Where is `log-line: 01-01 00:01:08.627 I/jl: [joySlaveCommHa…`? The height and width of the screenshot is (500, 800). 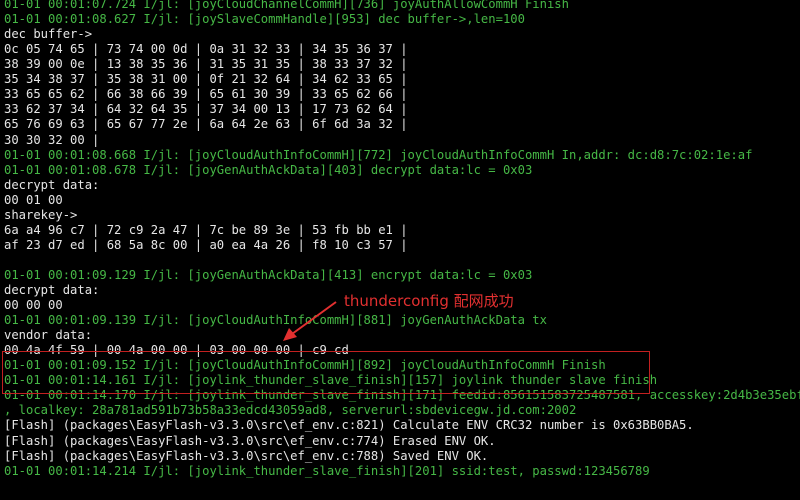 log-line: 01-01 00:01:08.627 I/jl: [joySlaveCommHa… is located at coordinates (264, 19).